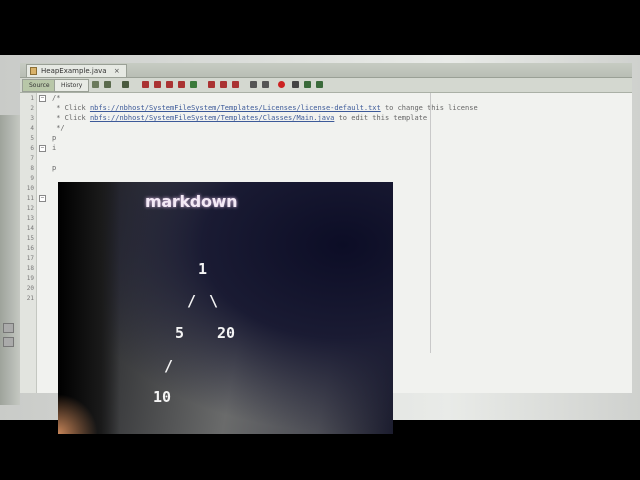  Describe the element at coordinates (30, 208) in the screenshot. I see `line-number: 12` at that location.